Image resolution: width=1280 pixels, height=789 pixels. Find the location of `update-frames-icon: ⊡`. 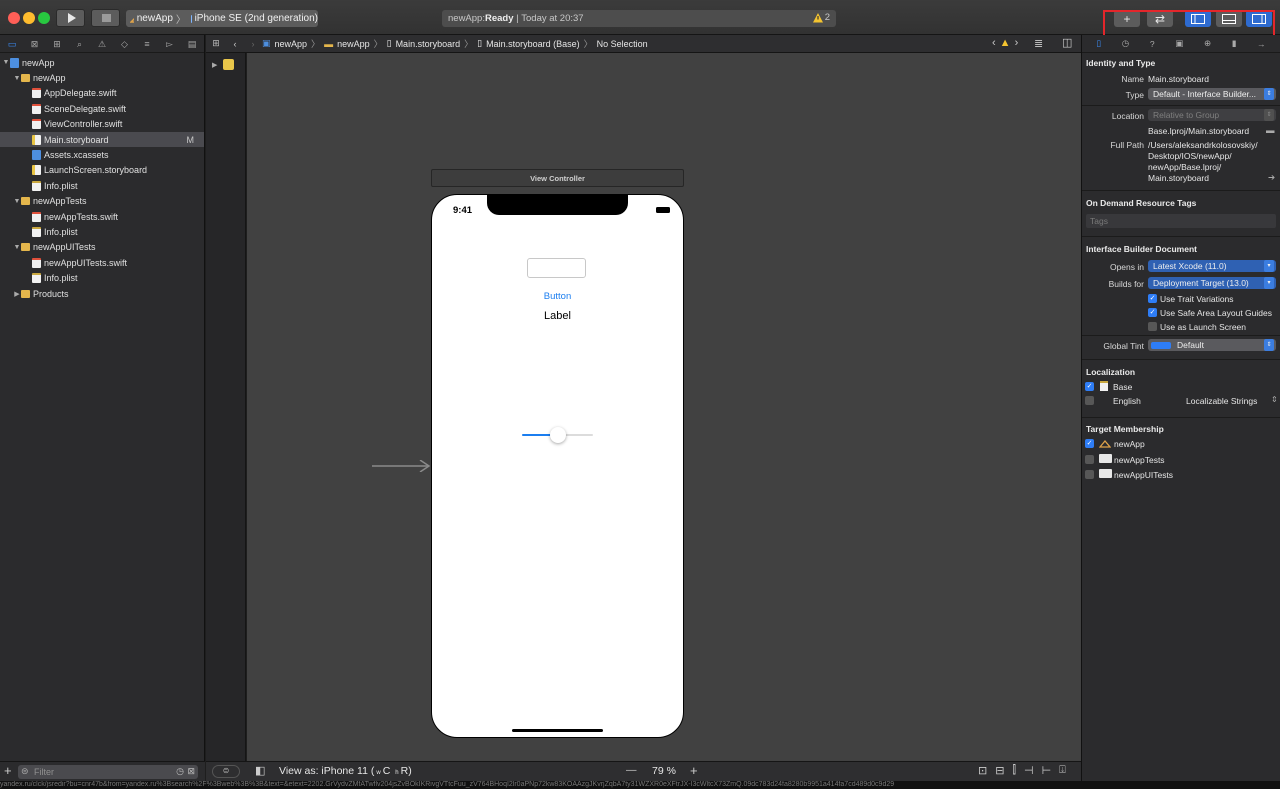

update-frames-icon: ⊡ is located at coordinates (982, 770).